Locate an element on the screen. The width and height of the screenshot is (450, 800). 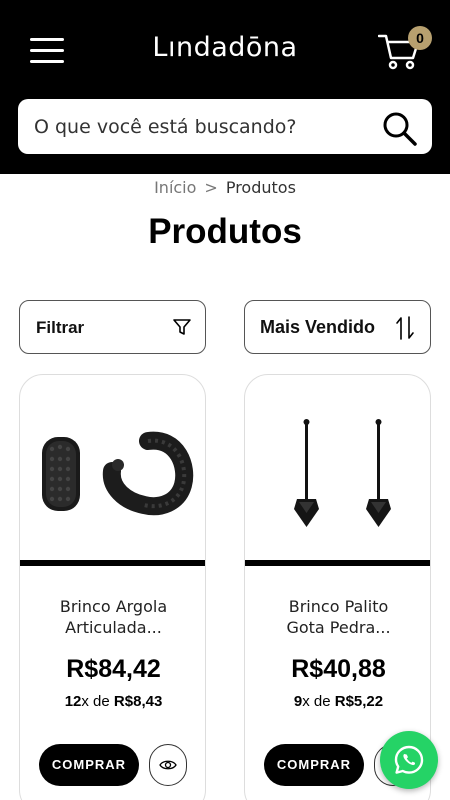
product-installments: 12x de R$8,43 is located at coordinates (112, 701).